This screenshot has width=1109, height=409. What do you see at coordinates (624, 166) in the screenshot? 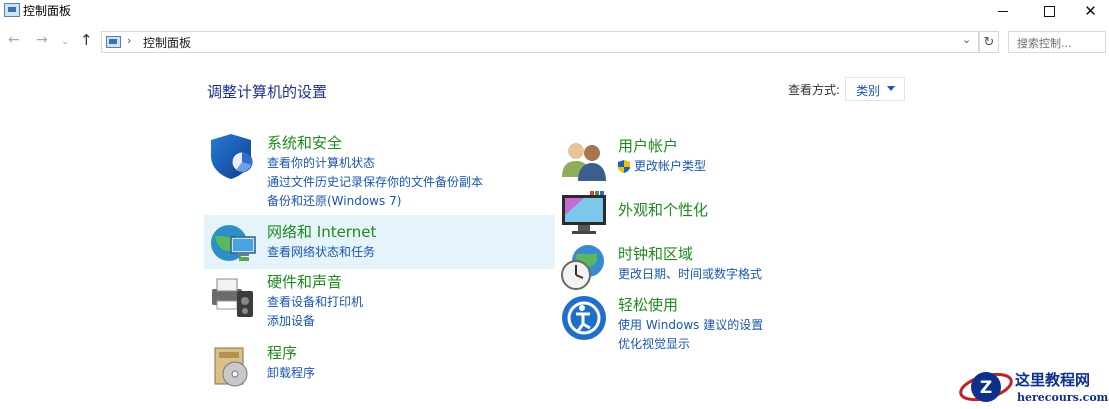
I see `uac-shield-icon` at bounding box center [624, 166].